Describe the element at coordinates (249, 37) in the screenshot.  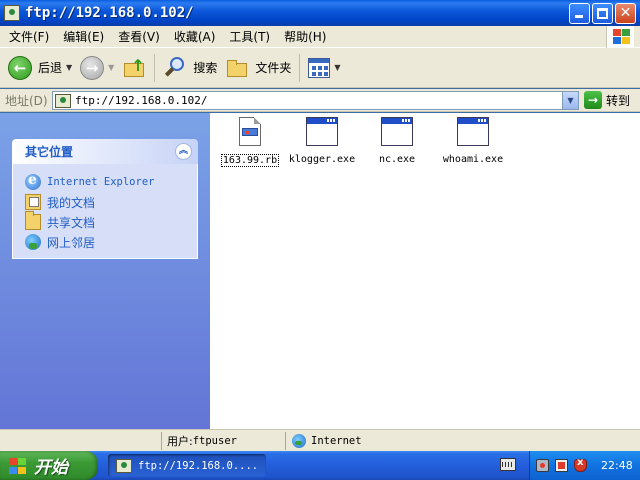
I see `menu-tools: 工具(T)` at that location.